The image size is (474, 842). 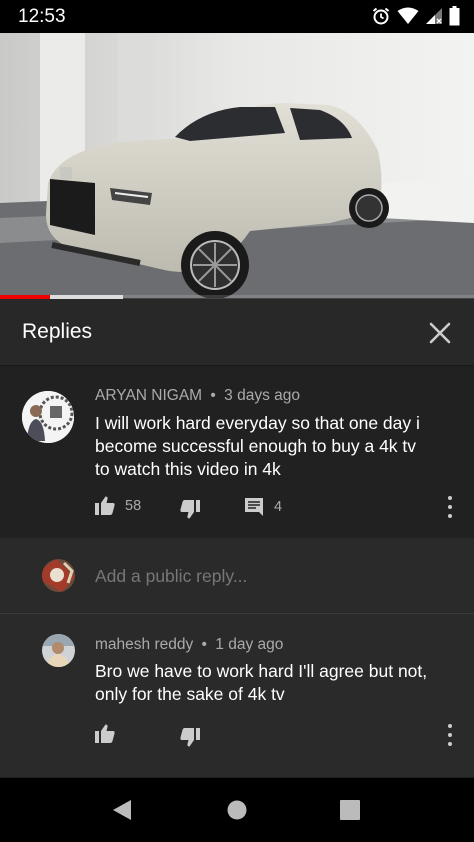 I want to click on reply-time: 1 day ago, so click(x=249, y=644).